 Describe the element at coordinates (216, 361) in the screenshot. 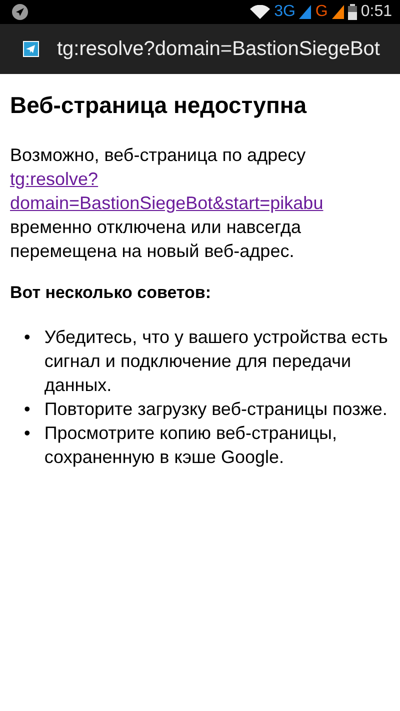

I see `tip-item: Убедитесь, что у вашего устройства есть сигнал и подключение для передачи данных.` at that location.